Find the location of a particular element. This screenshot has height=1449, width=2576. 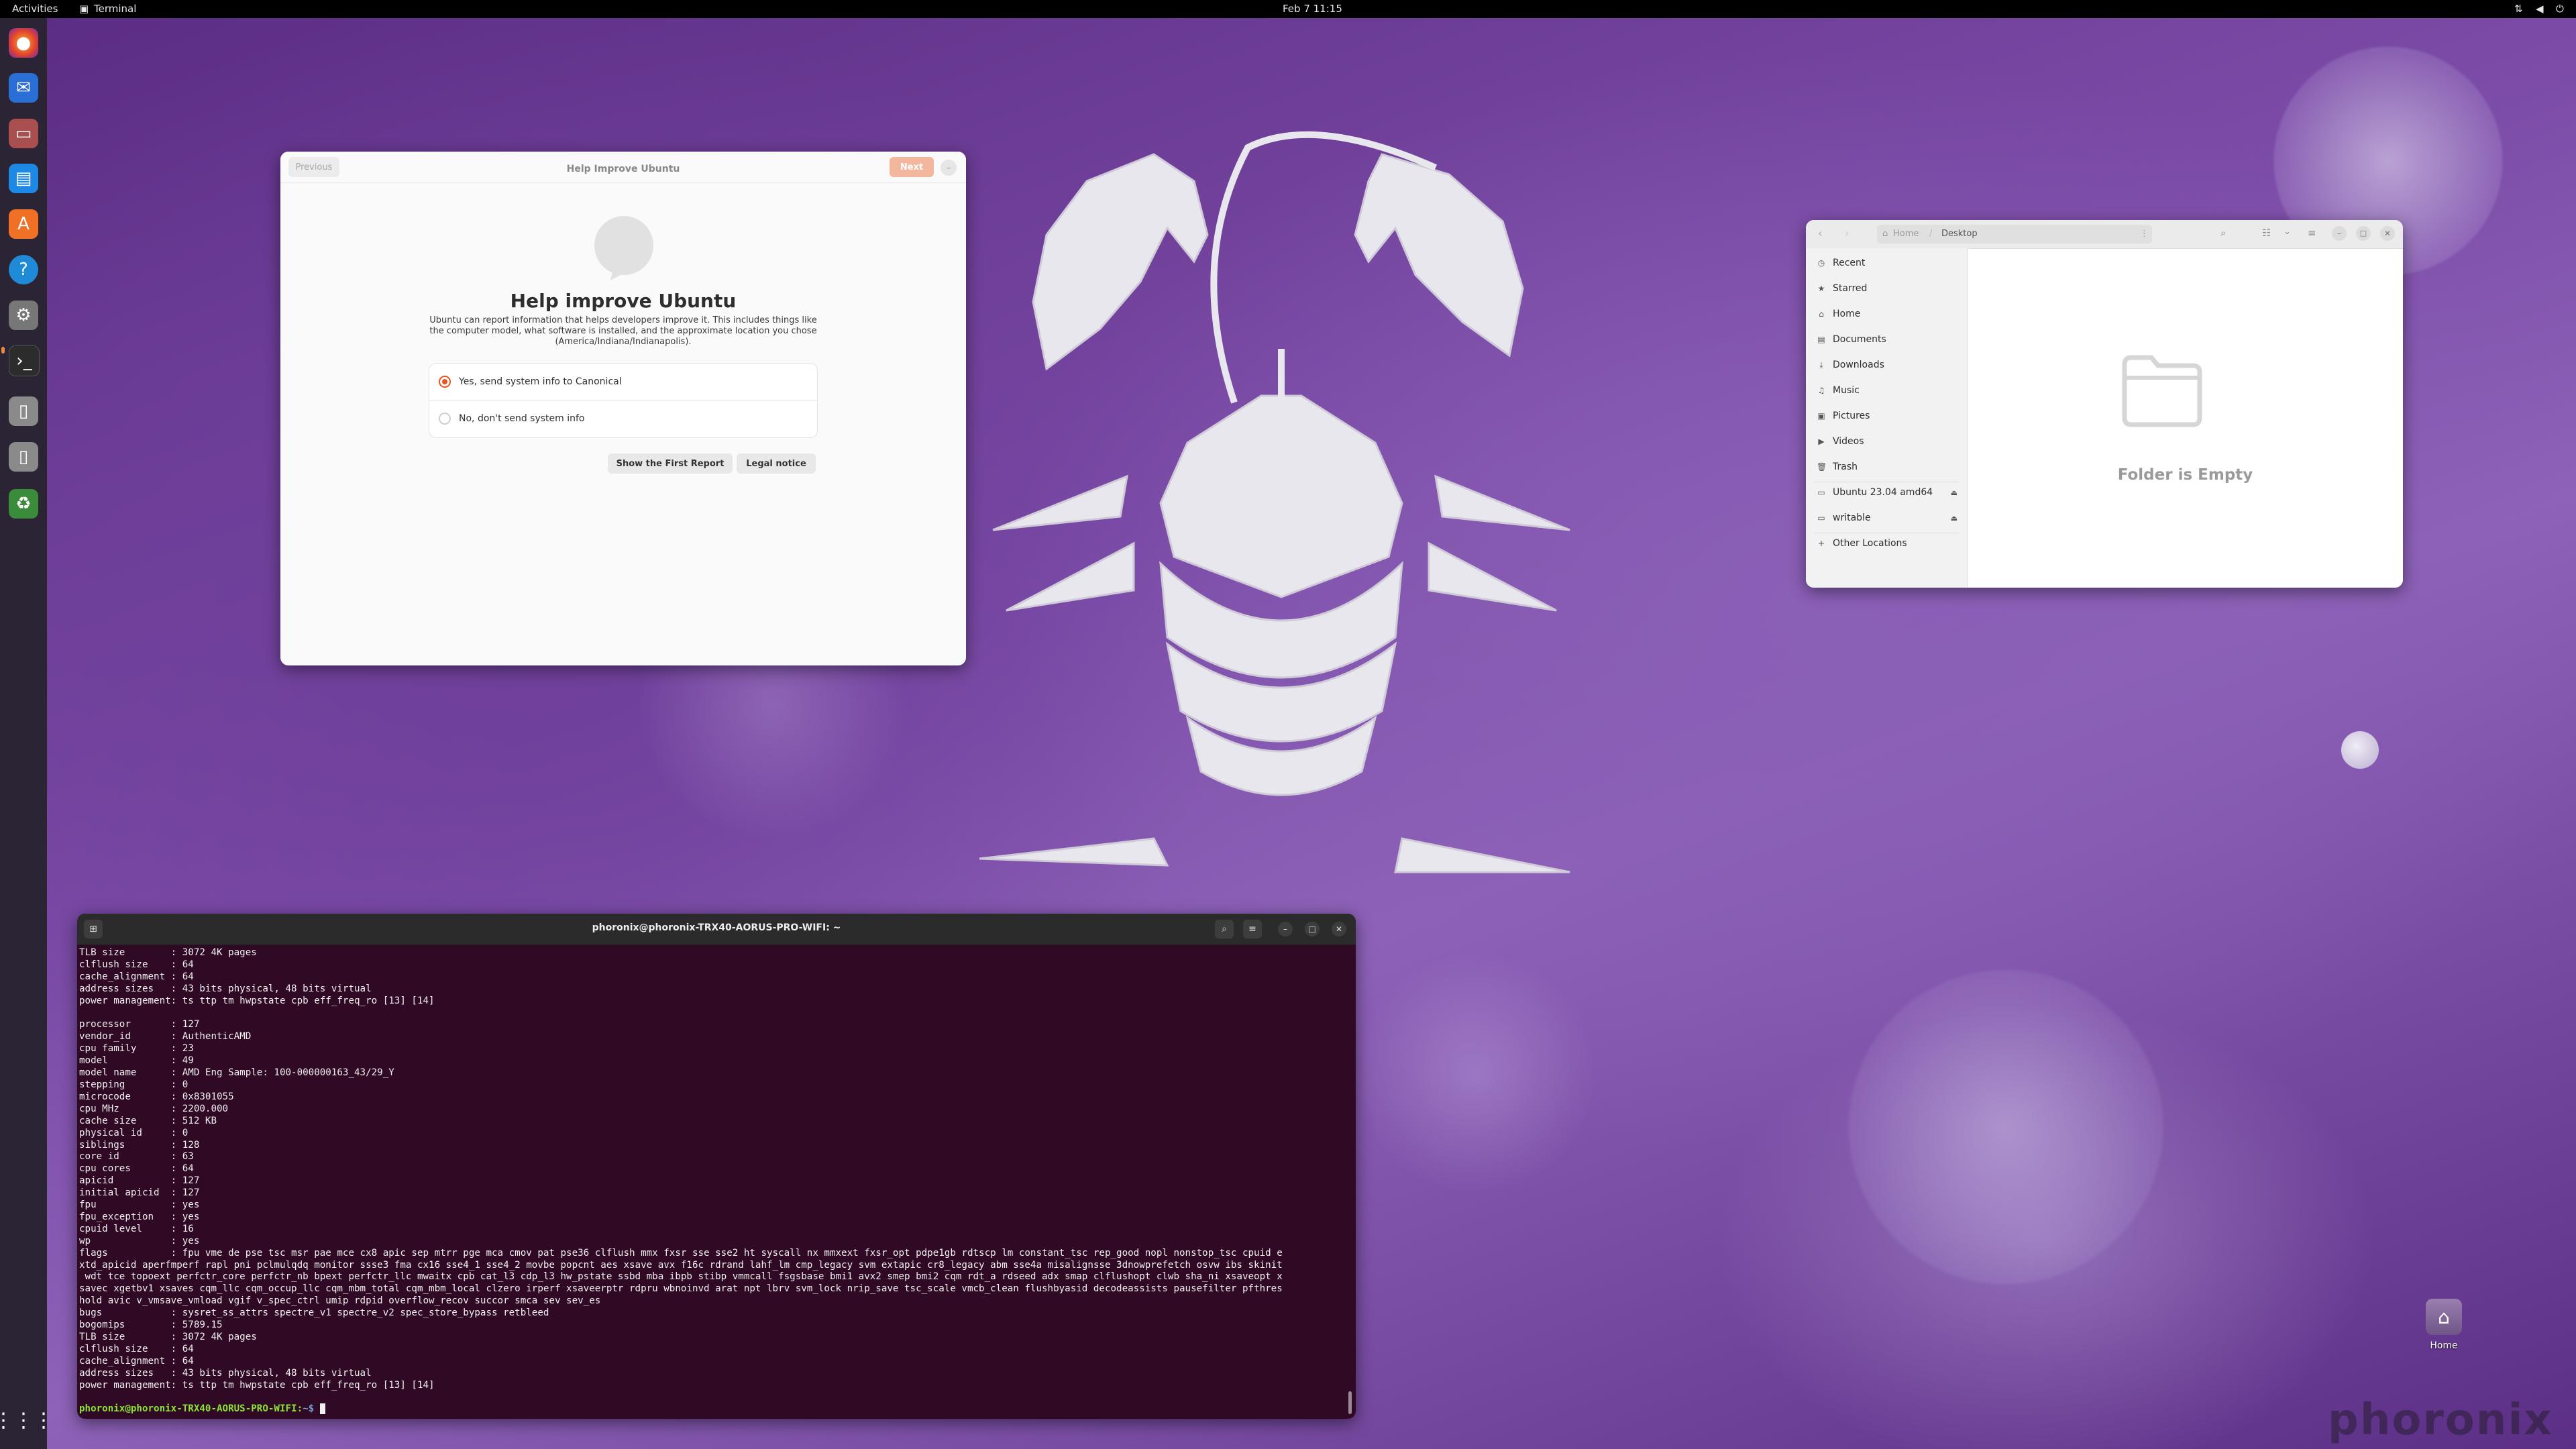

minimize-button: – is located at coordinates (949, 168).